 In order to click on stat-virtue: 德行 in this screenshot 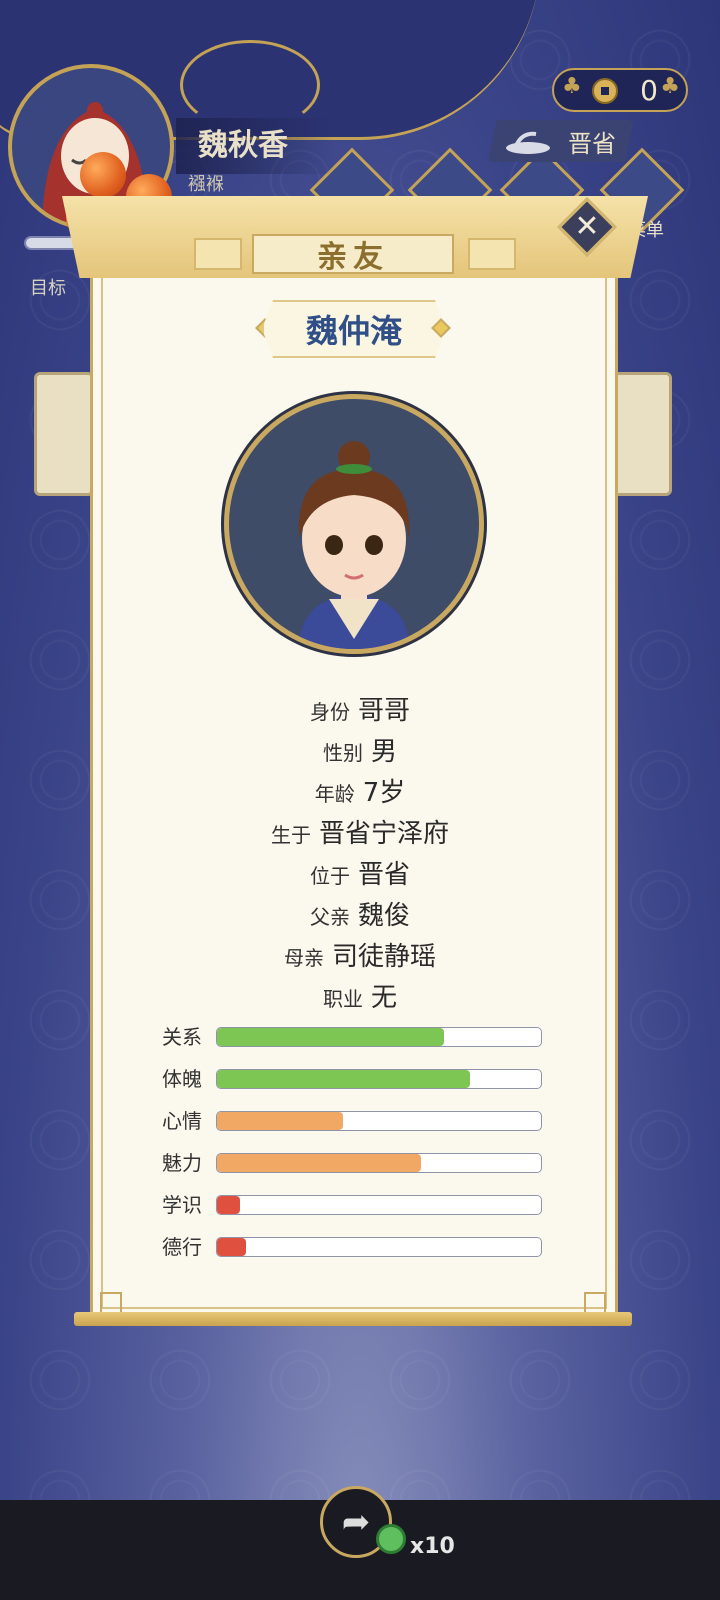, I will do `click(354, 1247)`.